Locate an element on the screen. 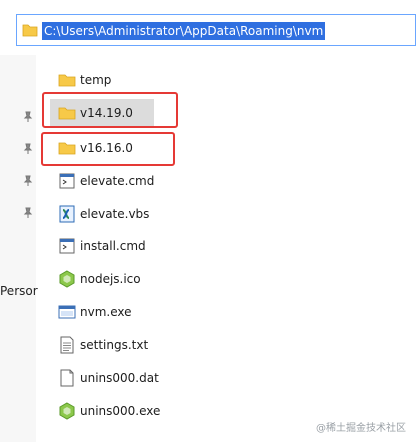 The image size is (416, 442). list-item: temp is located at coordinates (180, 80).